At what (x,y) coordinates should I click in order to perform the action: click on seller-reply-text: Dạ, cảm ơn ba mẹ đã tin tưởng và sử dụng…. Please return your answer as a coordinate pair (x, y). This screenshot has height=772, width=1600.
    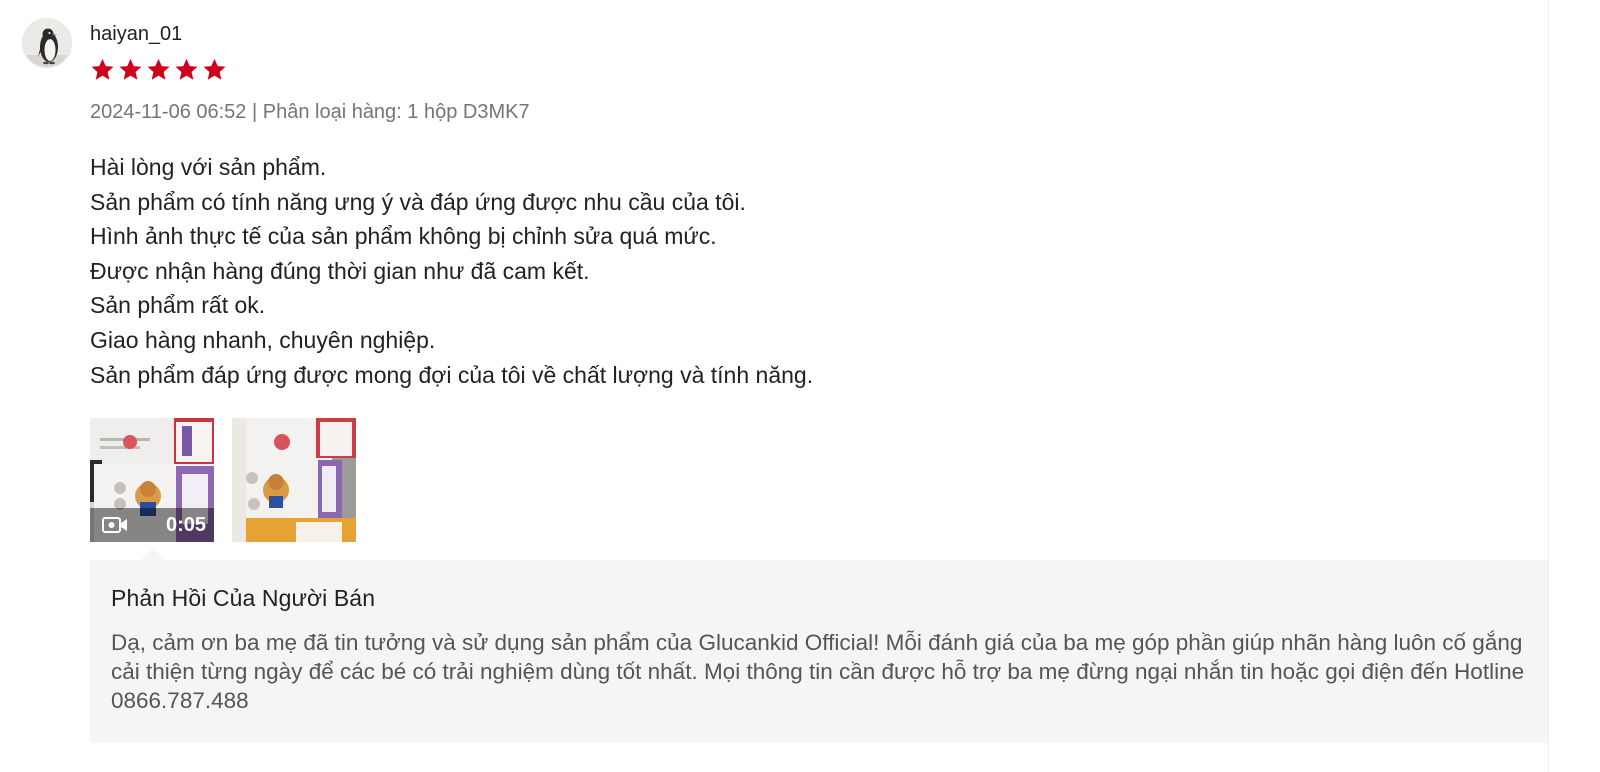
    Looking at the image, I should click on (818, 671).